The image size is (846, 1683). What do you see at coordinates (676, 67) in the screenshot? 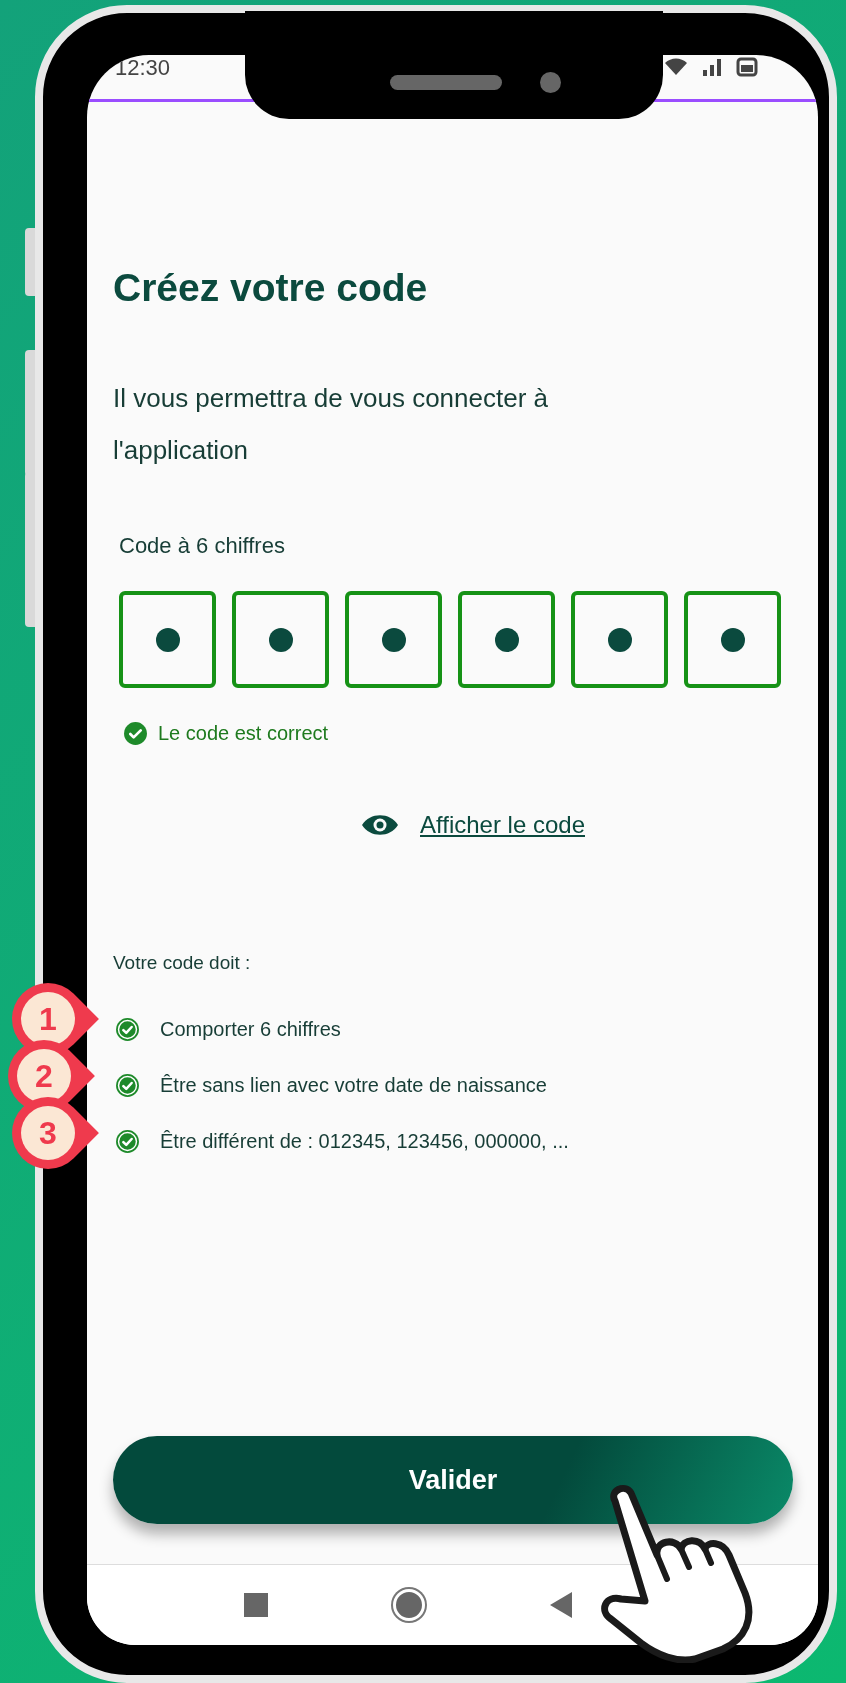
I see `wifi-icon` at bounding box center [676, 67].